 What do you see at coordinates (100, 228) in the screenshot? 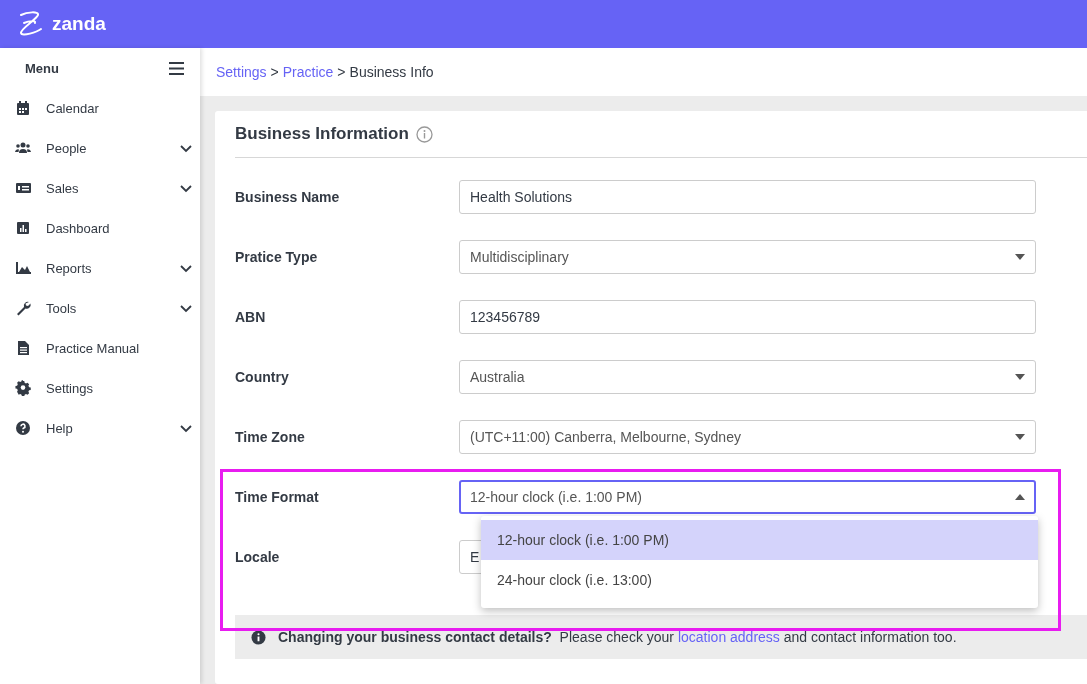
I see `sidebar-item: Dashboard` at bounding box center [100, 228].